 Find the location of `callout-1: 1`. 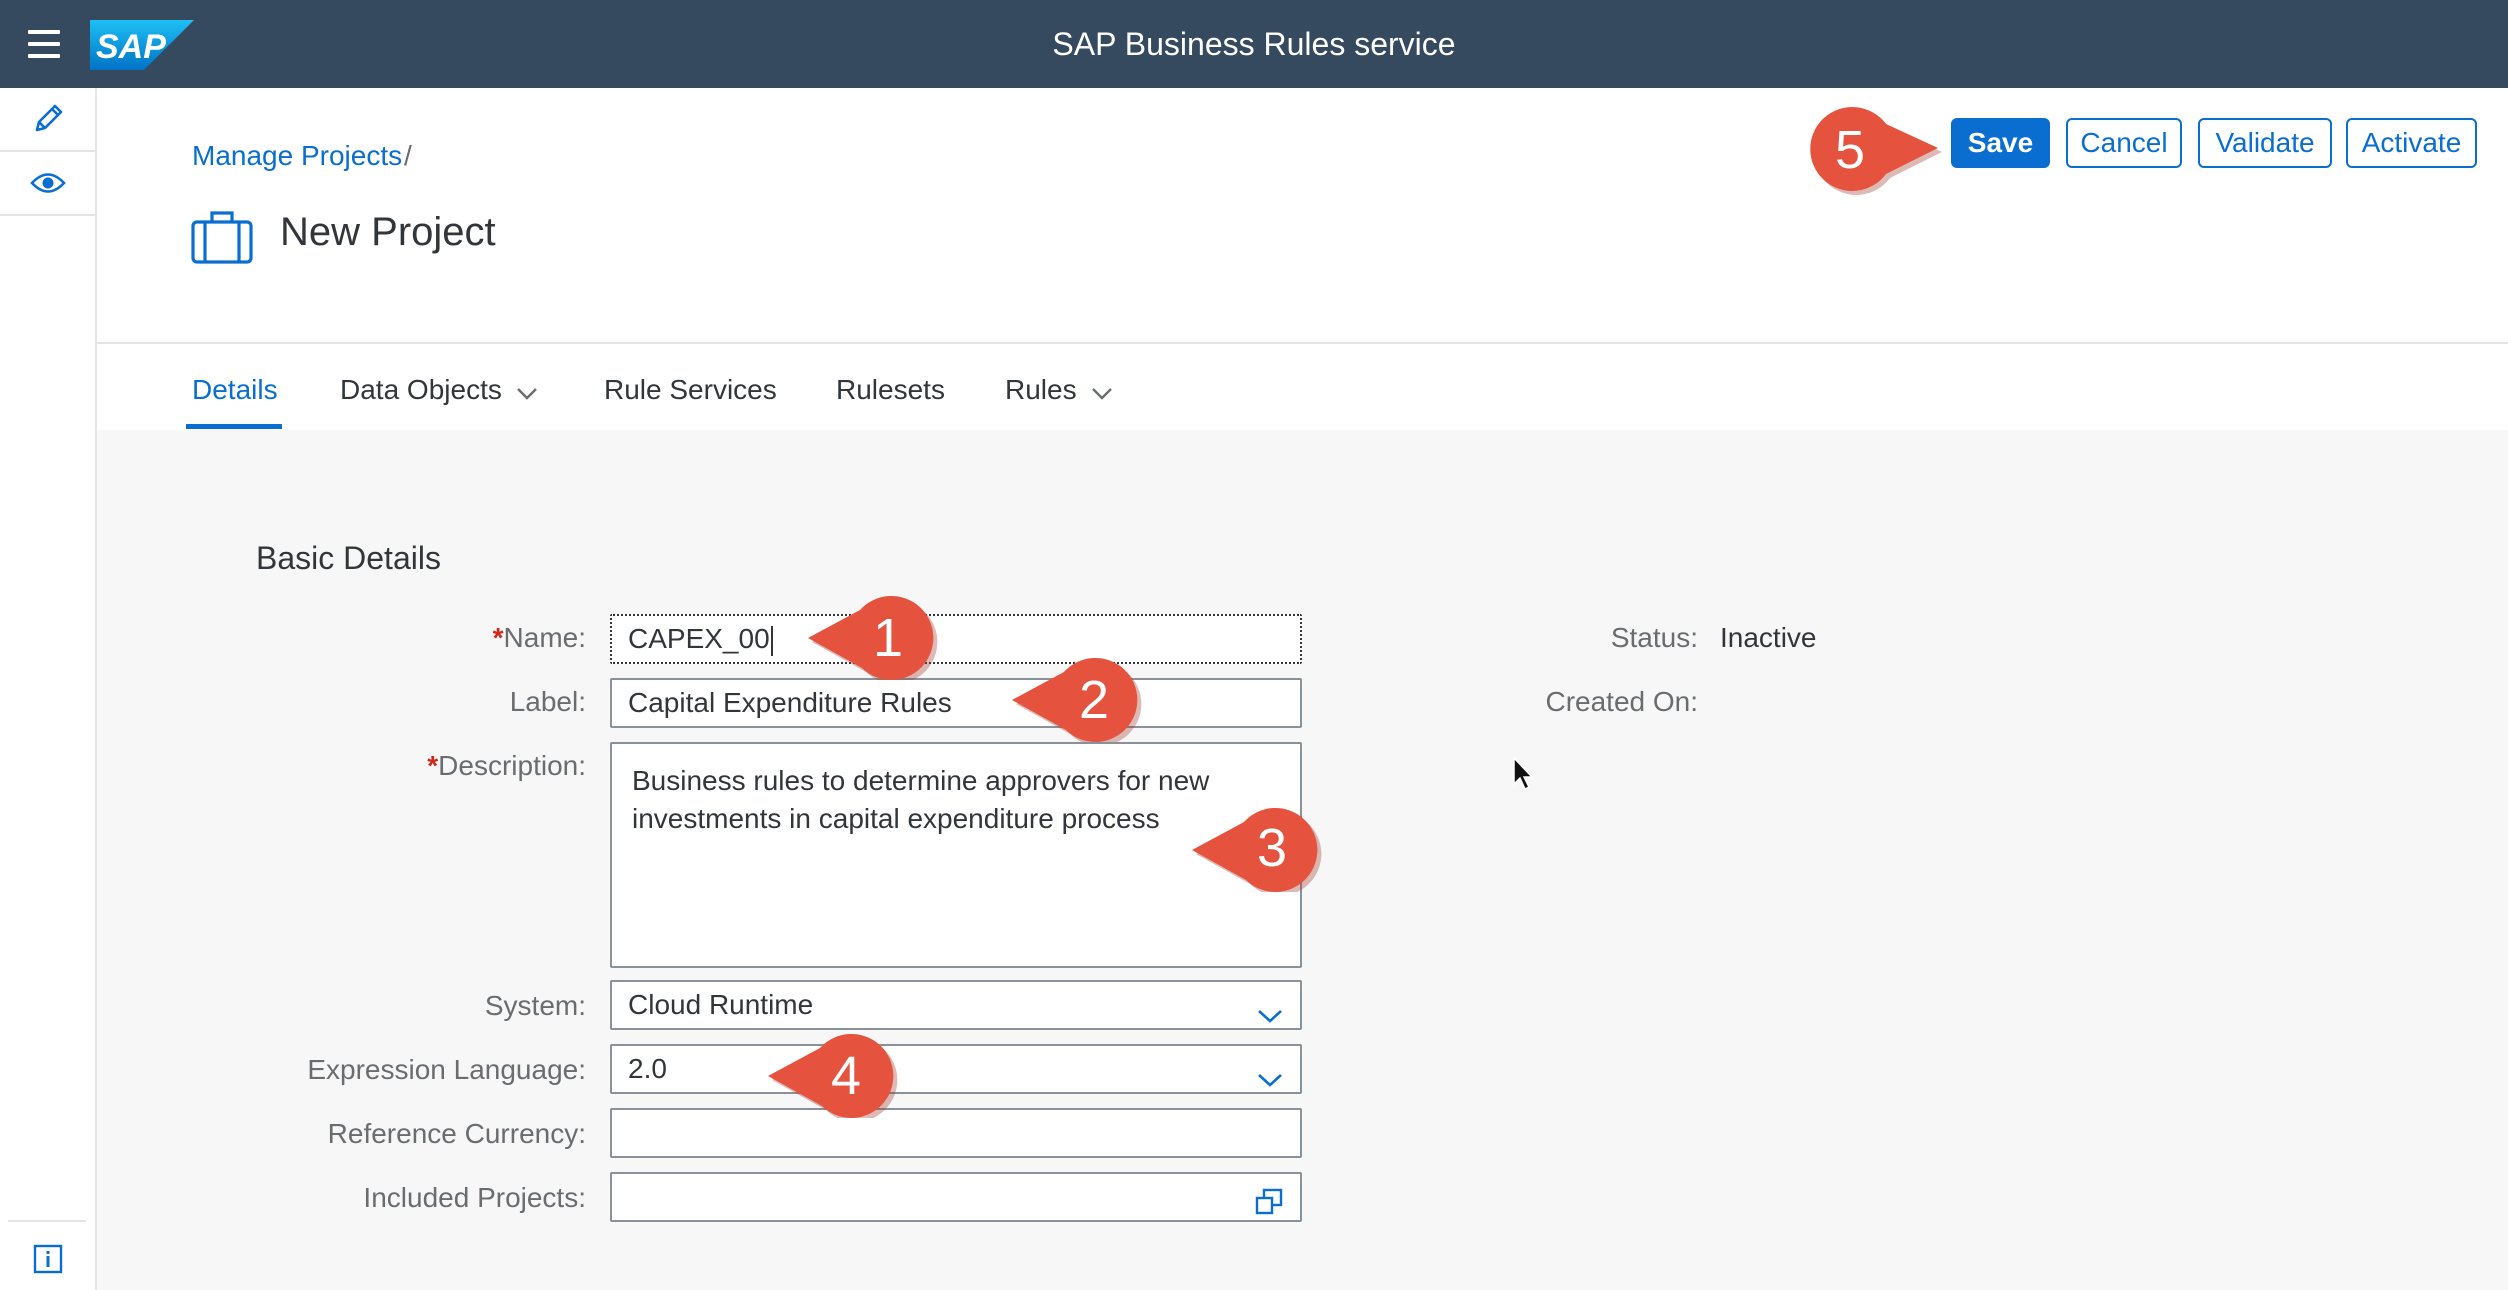

callout-1: 1 is located at coordinates (873, 637).